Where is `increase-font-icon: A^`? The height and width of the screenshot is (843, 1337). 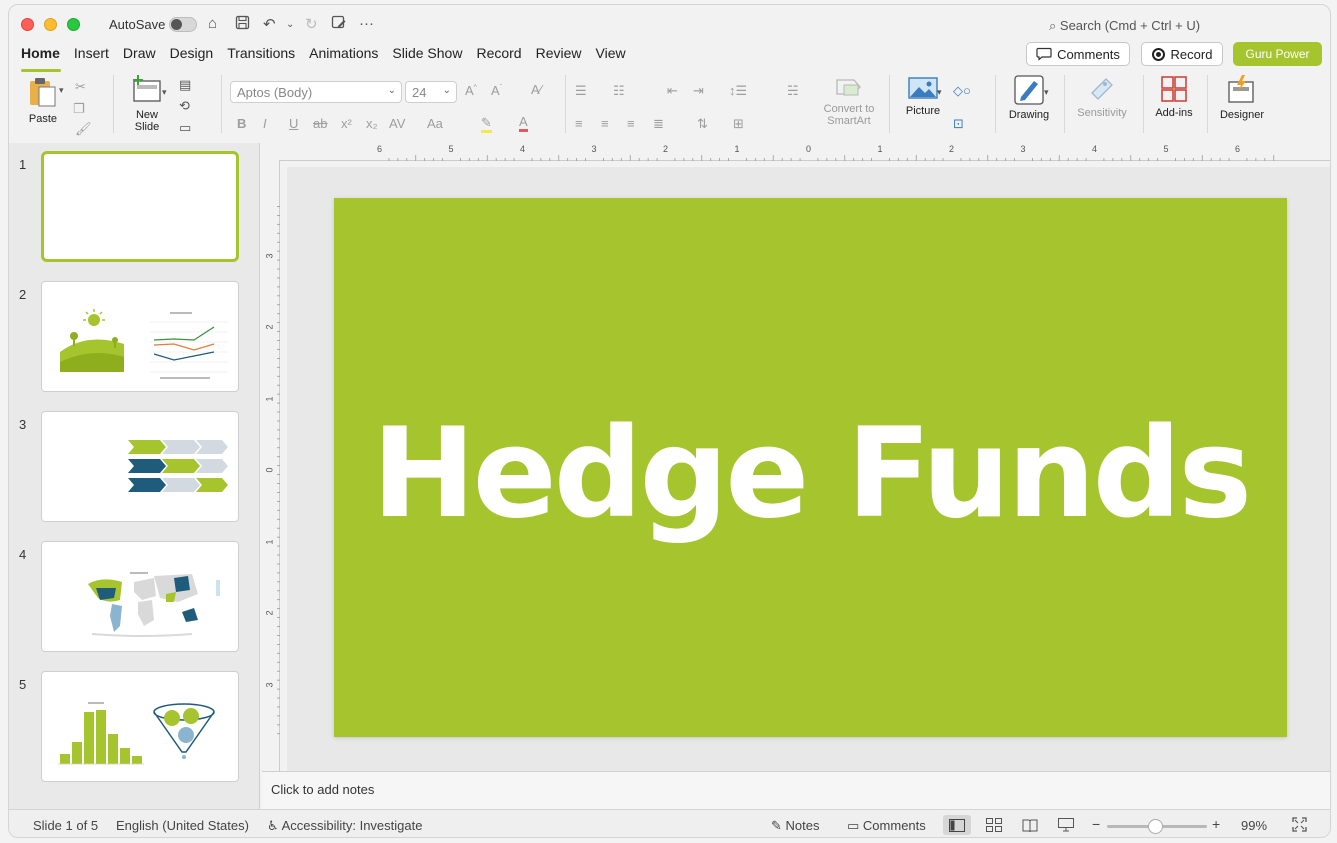 increase-font-icon: A^ is located at coordinates (471, 90).